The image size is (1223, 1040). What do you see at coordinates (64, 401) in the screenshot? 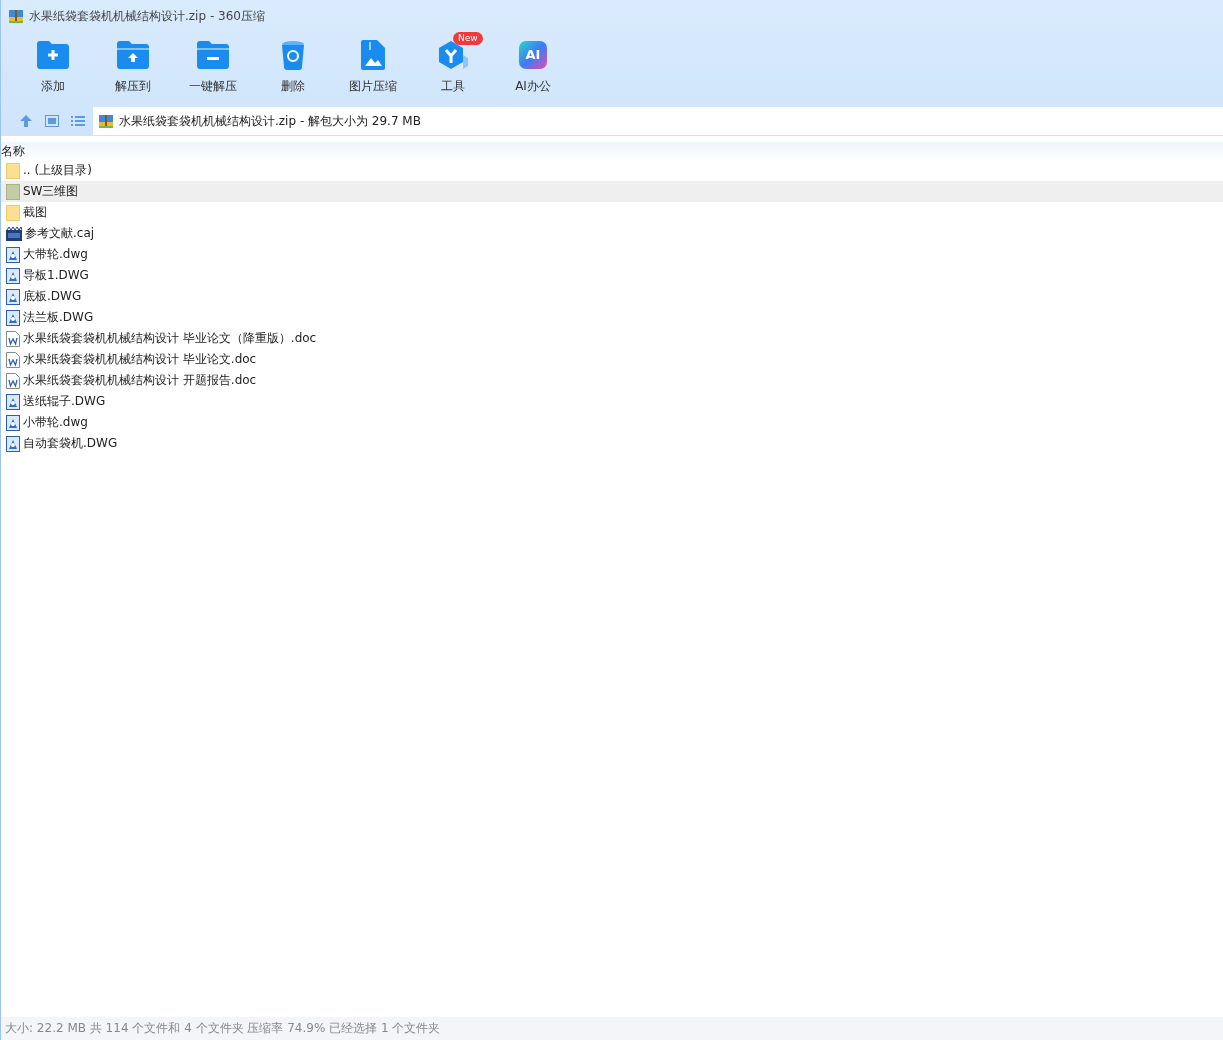
I see `file-name: 送纸辊子.DWG` at bounding box center [64, 401].